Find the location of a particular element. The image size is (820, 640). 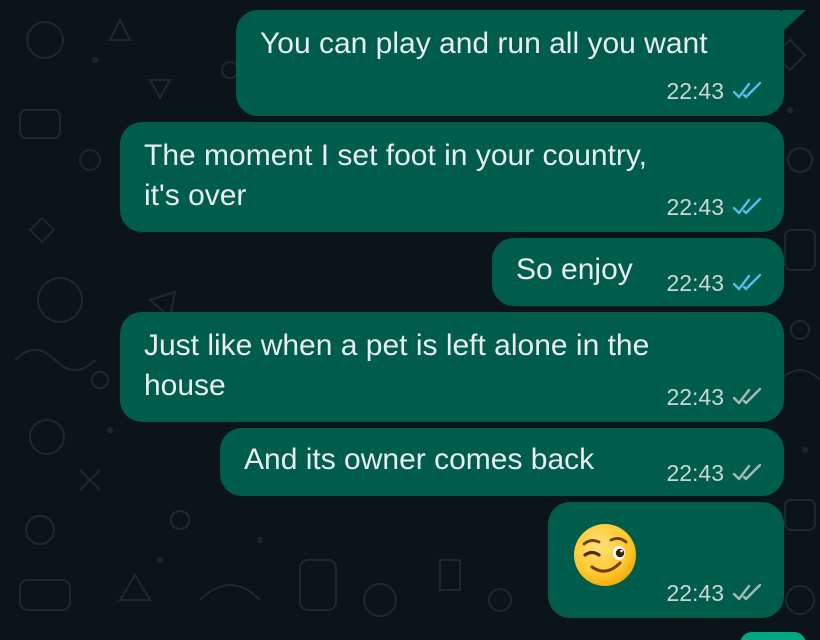

winking-face-emoji-icon is located at coordinates (605, 555).